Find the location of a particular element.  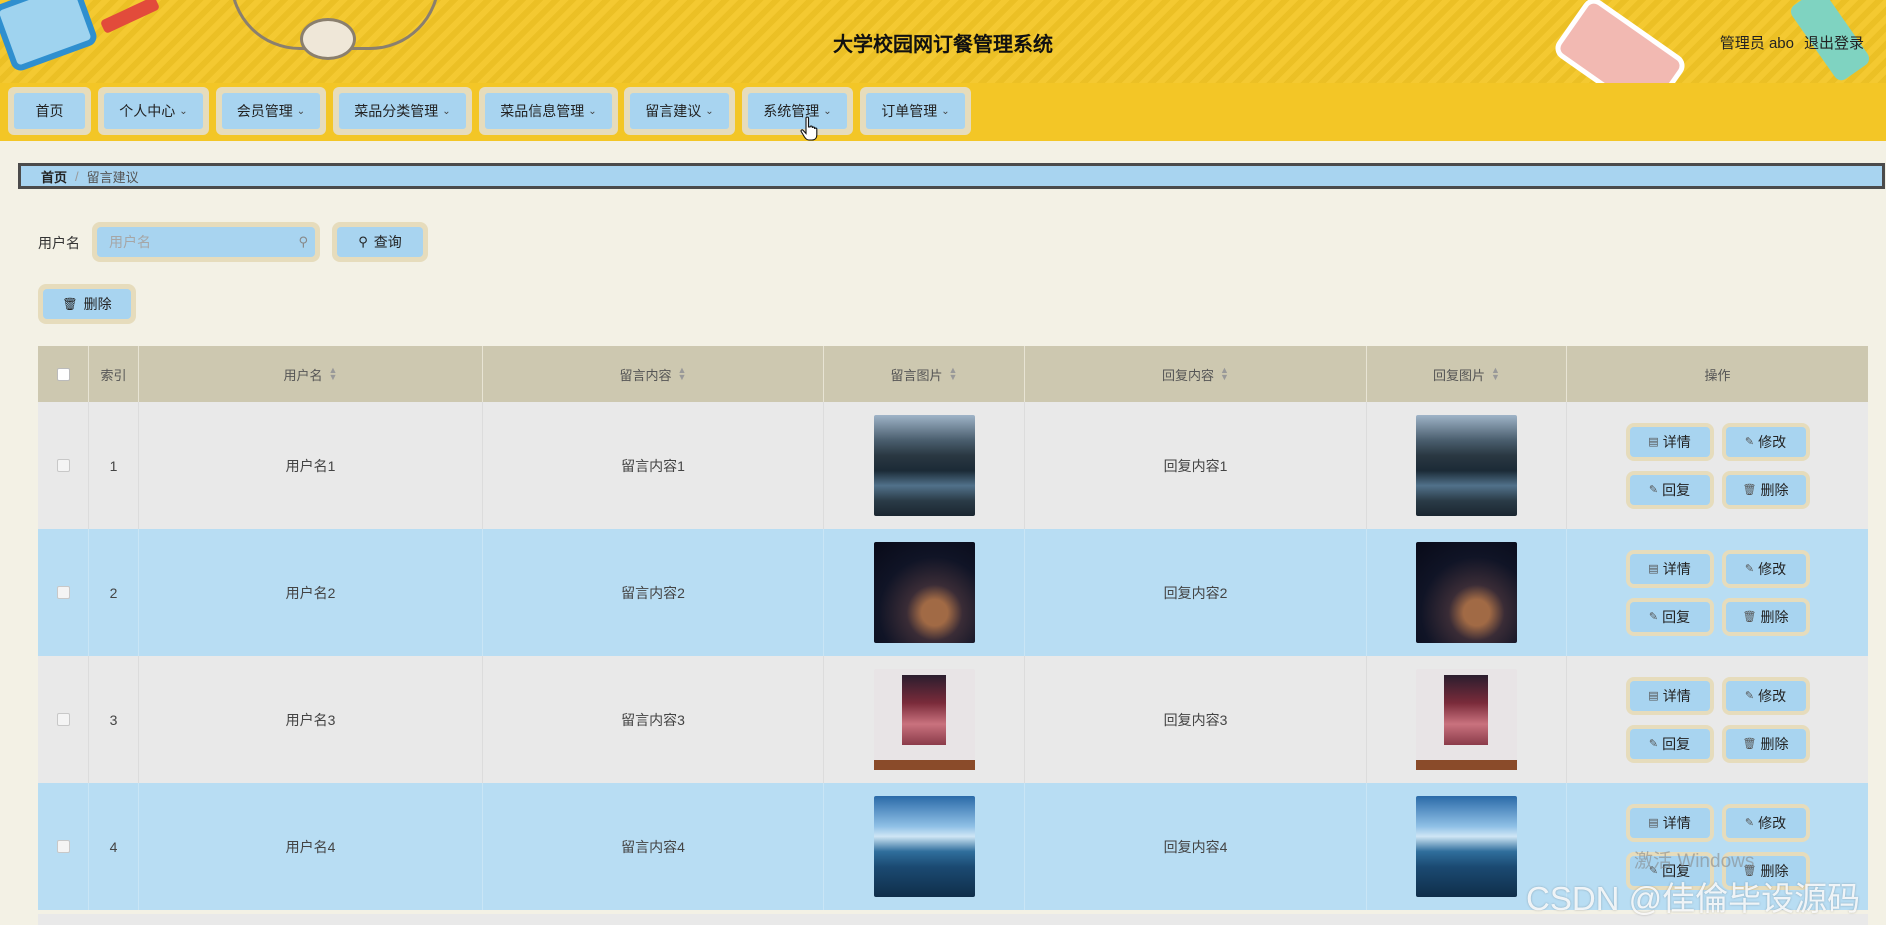

header-reply-label: 回复内容 is located at coordinates (1188, 375).